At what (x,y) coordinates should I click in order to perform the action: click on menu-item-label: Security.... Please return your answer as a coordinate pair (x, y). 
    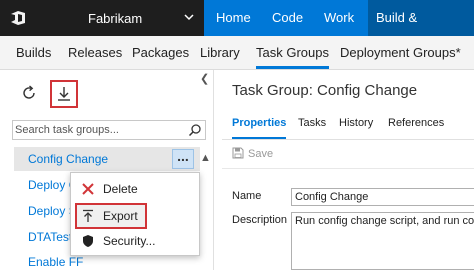
    Looking at the image, I should click on (129, 241).